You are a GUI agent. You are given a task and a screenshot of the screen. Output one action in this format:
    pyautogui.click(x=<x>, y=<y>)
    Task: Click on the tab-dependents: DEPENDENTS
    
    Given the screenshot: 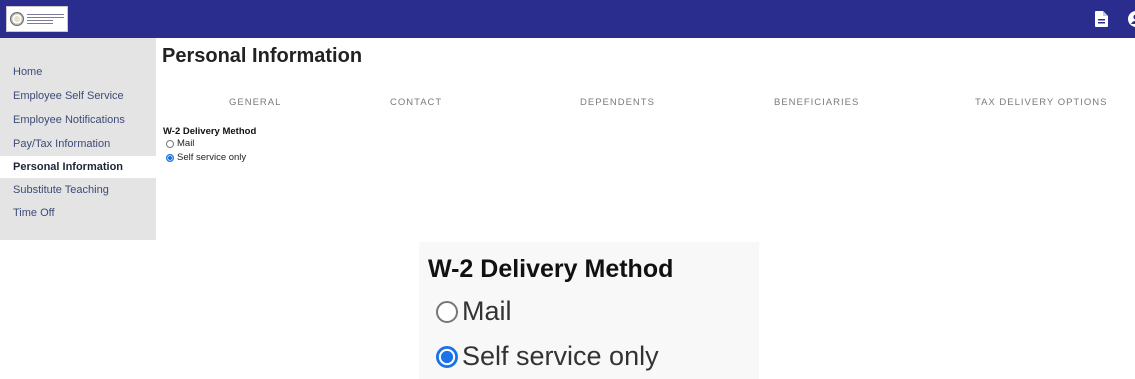 What is the action you would take?
    pyautogui.click(x=617, y=102)
    